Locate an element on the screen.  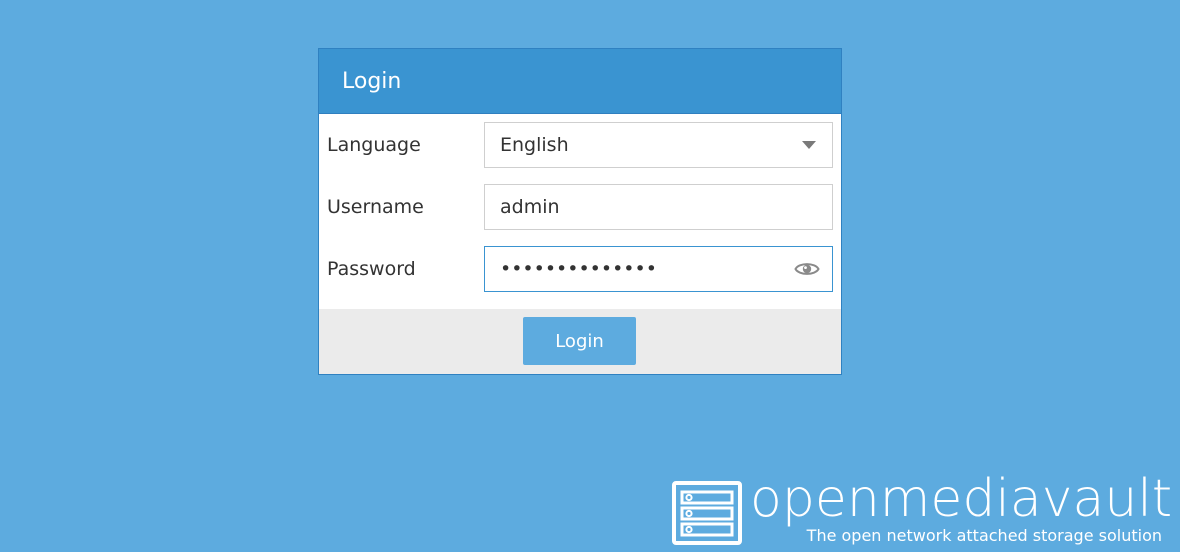
password-masked-value: •••••••••••••• is located at coordinates (578, 268).